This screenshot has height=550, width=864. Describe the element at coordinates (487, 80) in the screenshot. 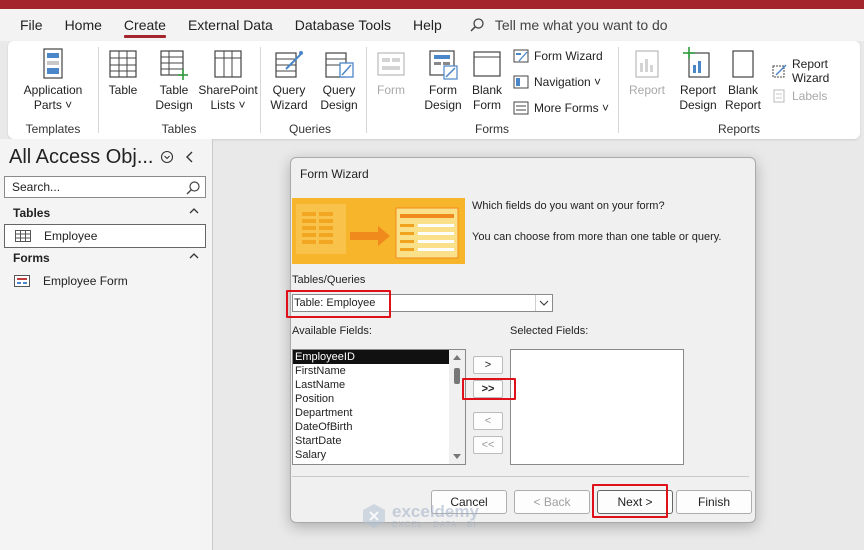

I see `blank-form-button: Blank Form` at that location.